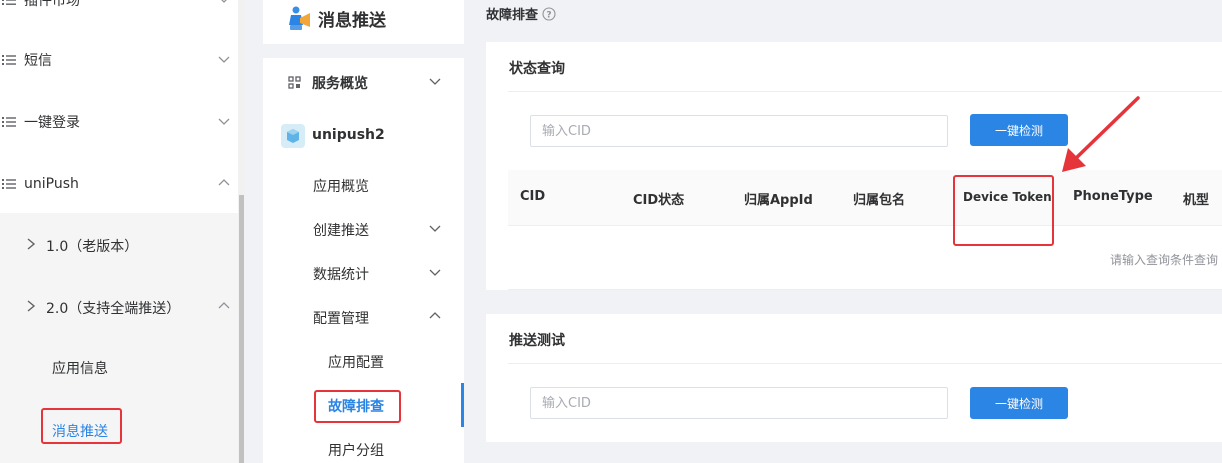 The width and height of the screenshot is (1222, 463). Describe the element at coordinates (348, 135) in the screenshot. I see `nav-app-label: unipush2` at that location.